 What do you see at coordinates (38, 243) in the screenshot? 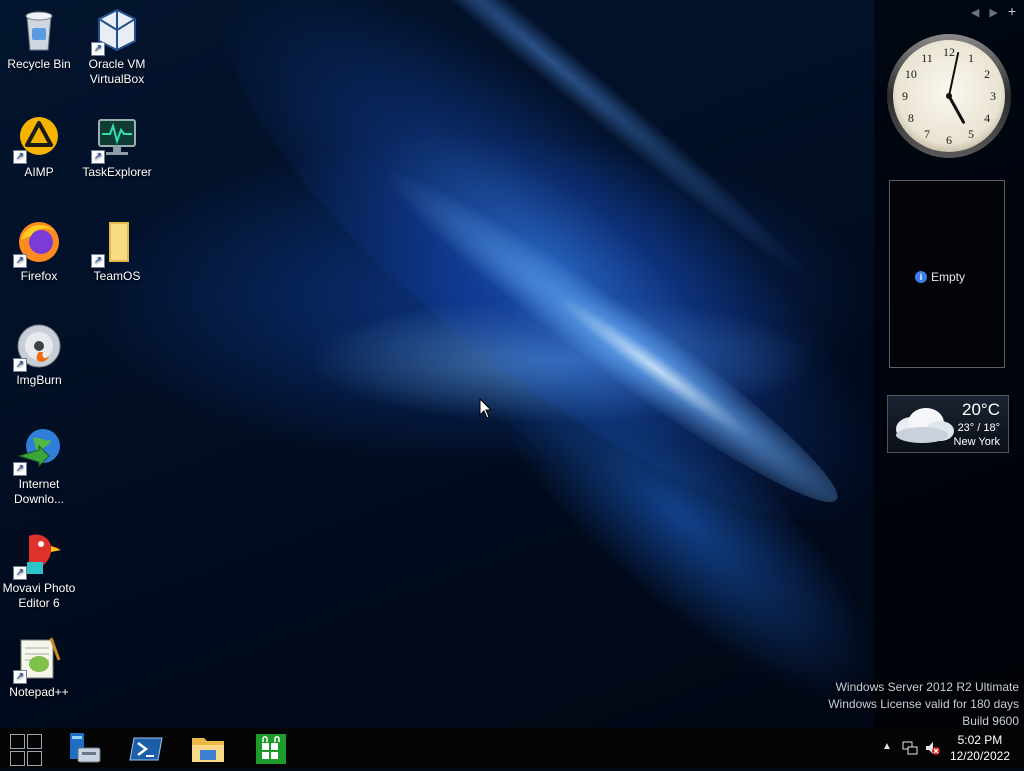
I see `firefox-icon: ↗` at bounding box center [38, 243].